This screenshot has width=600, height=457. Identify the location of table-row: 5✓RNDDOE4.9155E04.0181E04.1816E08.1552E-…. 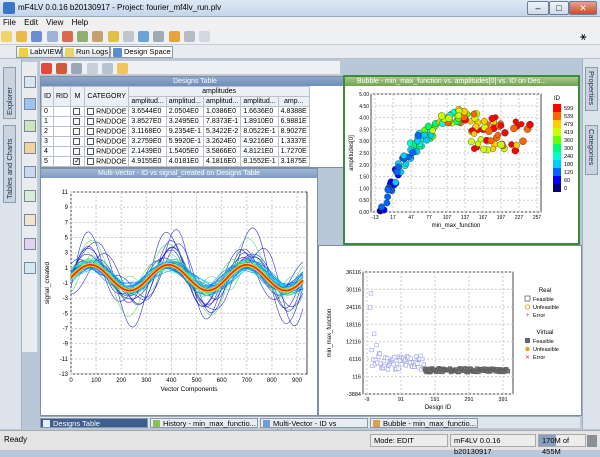
(176, 162).